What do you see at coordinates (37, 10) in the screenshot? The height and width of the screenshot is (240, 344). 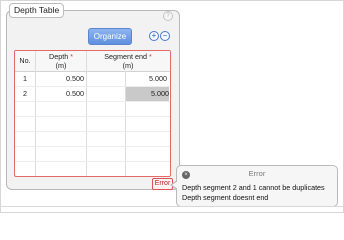 I see `panel-title: Depth Table` at bounding box center [37, 10].